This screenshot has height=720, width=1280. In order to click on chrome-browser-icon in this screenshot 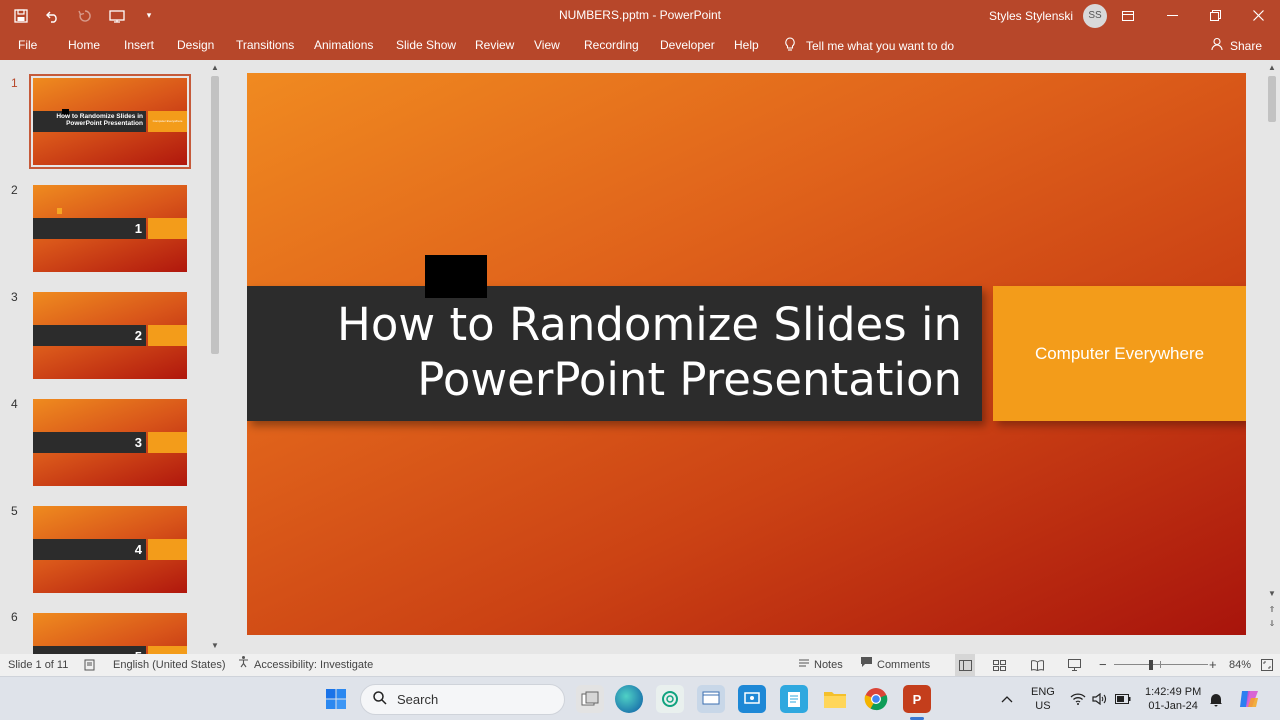, I will do `click(876, 699)`.